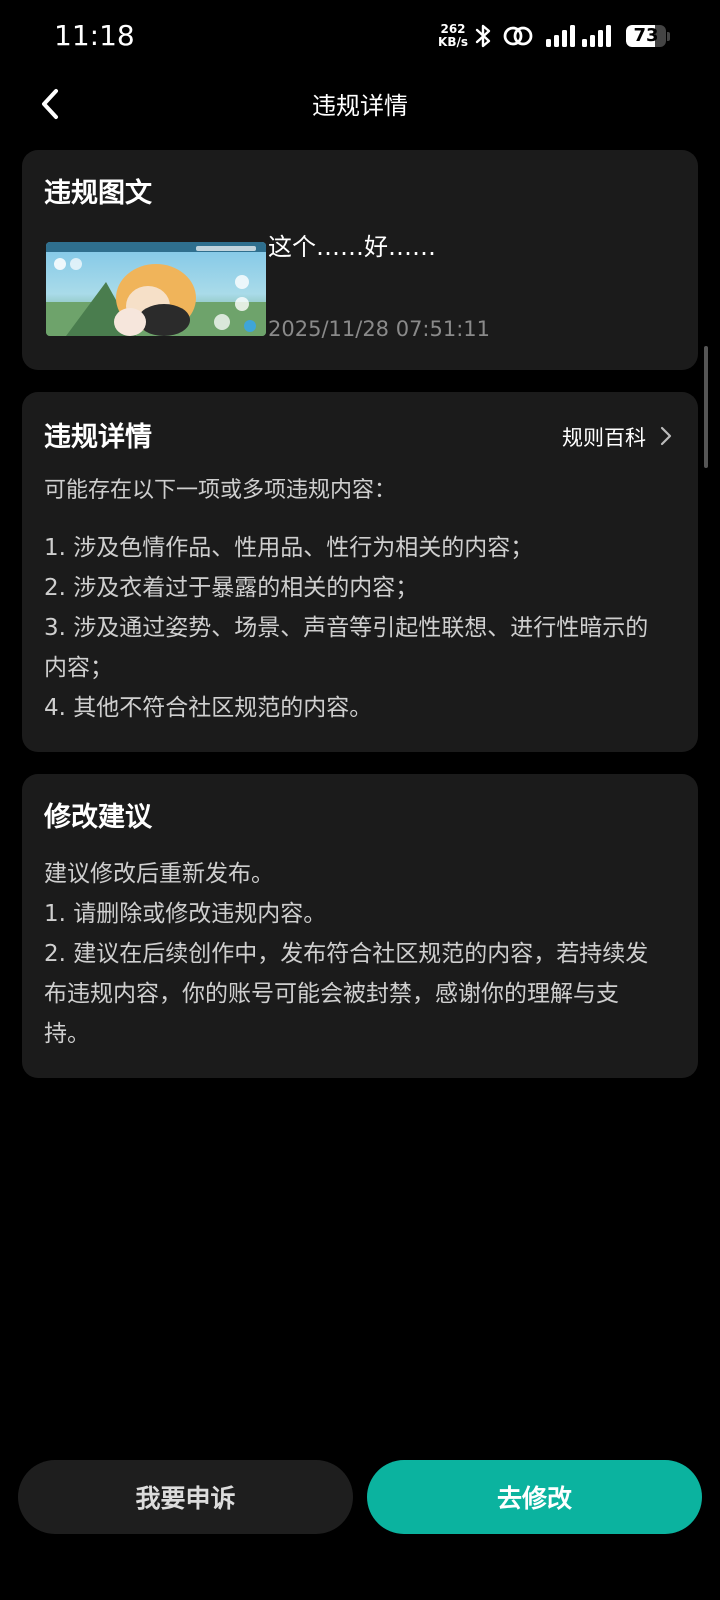 The width and height of the screenshot is (720, 1600). I want to click on bluetooth-icon, so click(483, 36).